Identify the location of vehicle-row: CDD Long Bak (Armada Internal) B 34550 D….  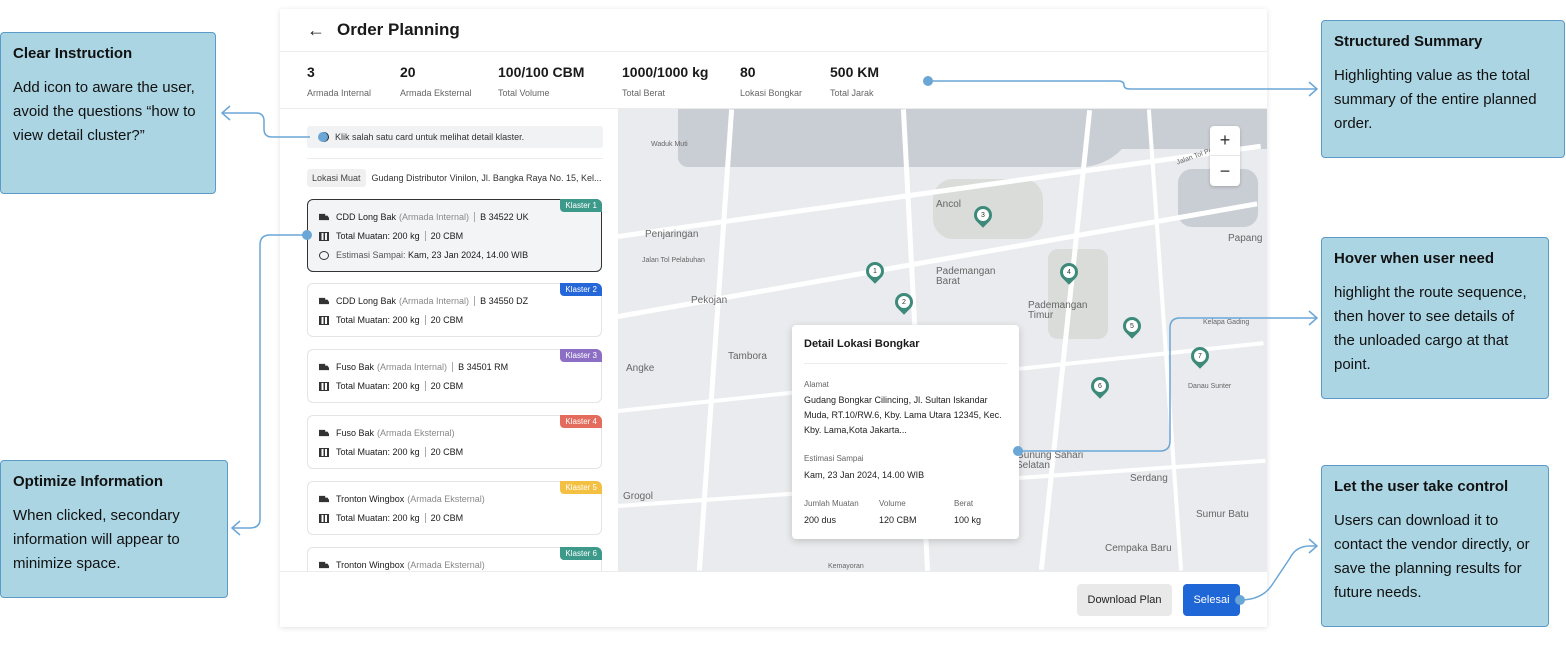
(423, 301).